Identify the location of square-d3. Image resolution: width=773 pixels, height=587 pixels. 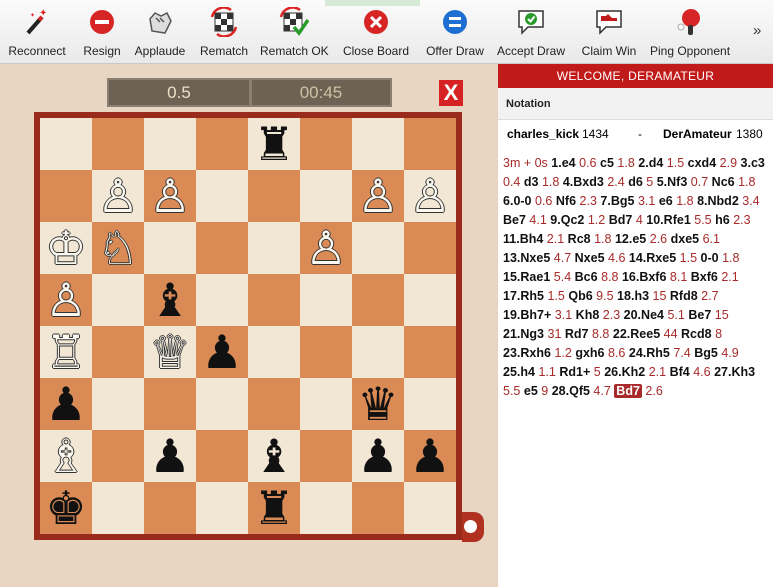
(222, 404).